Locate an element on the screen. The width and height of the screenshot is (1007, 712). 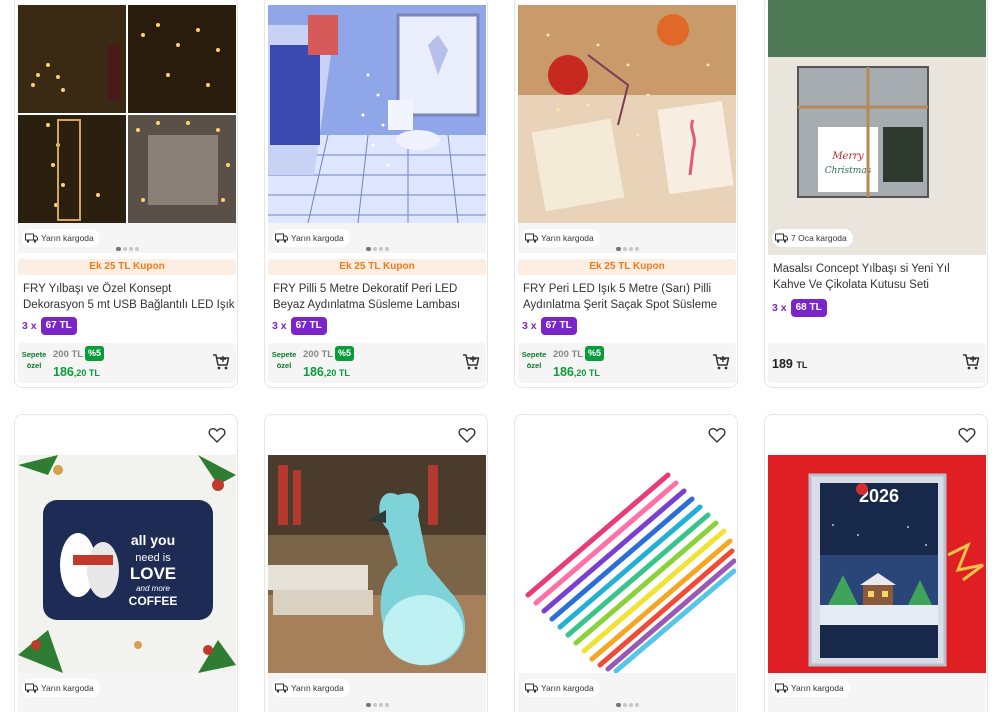
installment-info: 3 x 68 TL is located at coordinates (799, 308).